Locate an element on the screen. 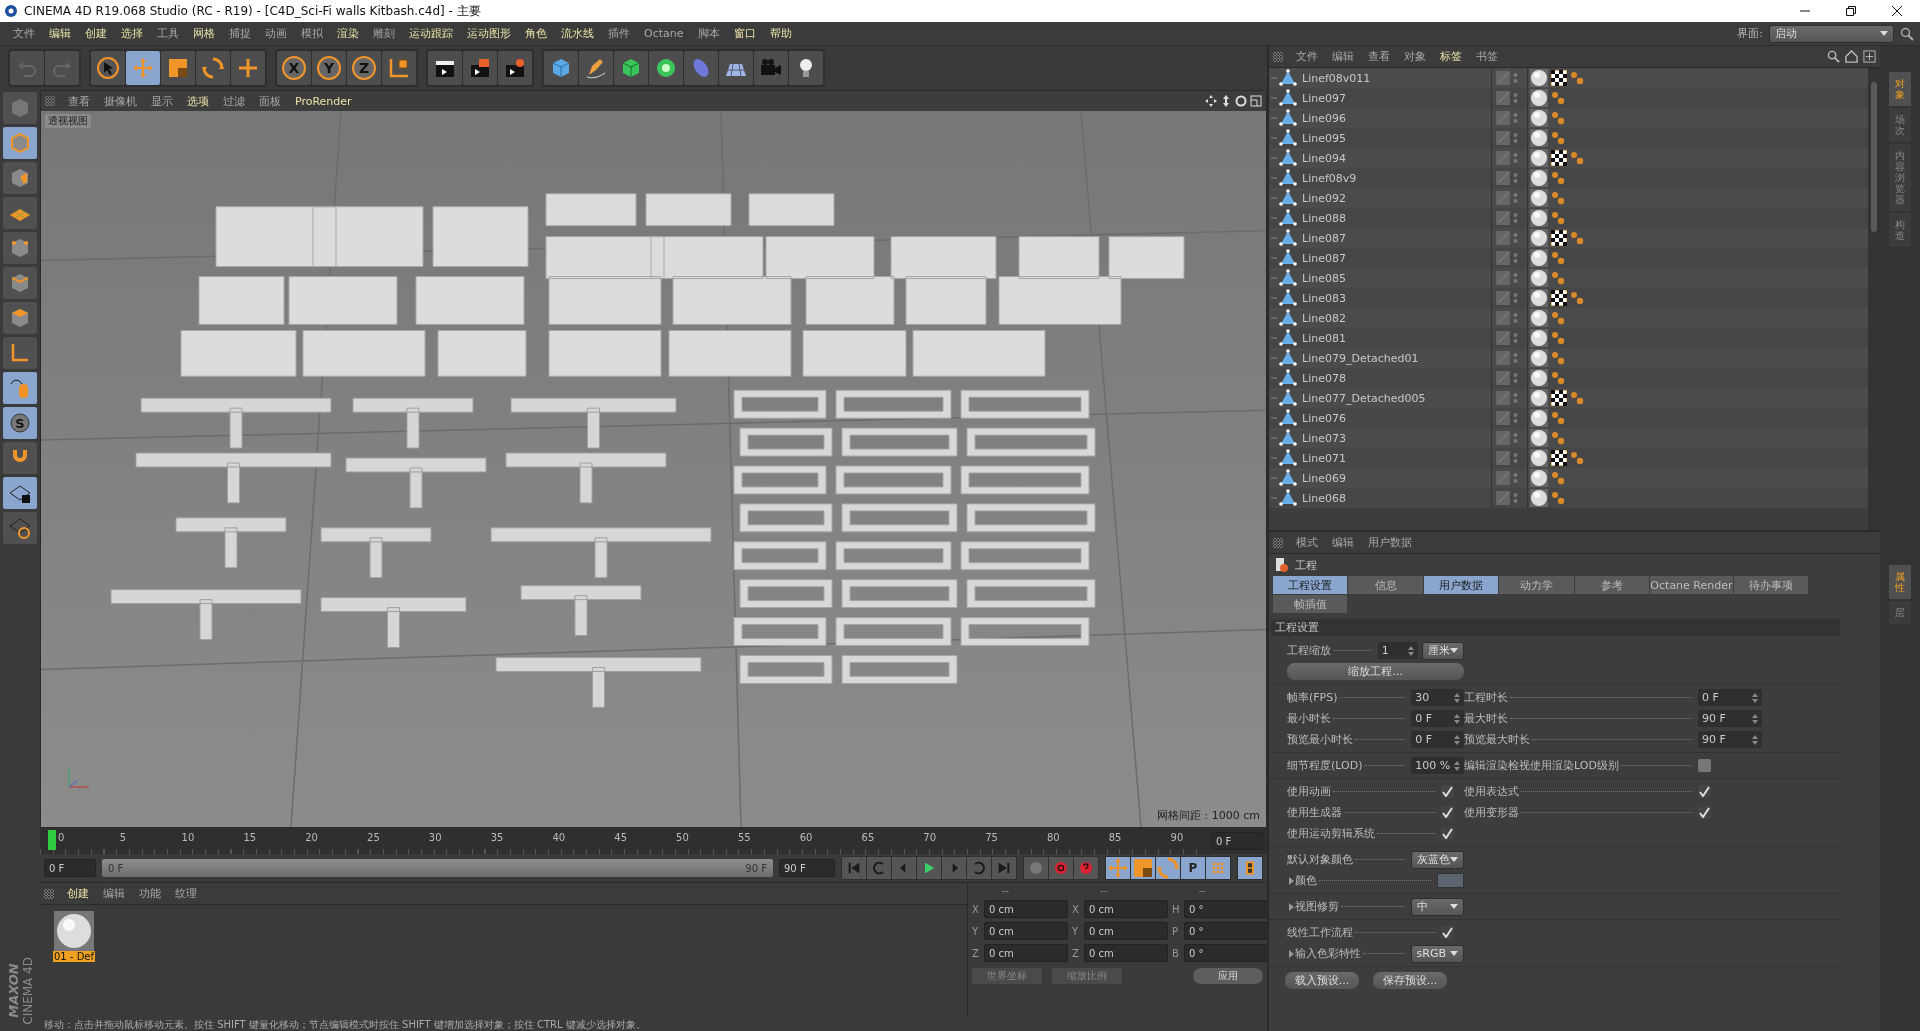 This screenshot has width=1920, height=1031. side-tab: 属性 is located at coordinates (1900, 581).